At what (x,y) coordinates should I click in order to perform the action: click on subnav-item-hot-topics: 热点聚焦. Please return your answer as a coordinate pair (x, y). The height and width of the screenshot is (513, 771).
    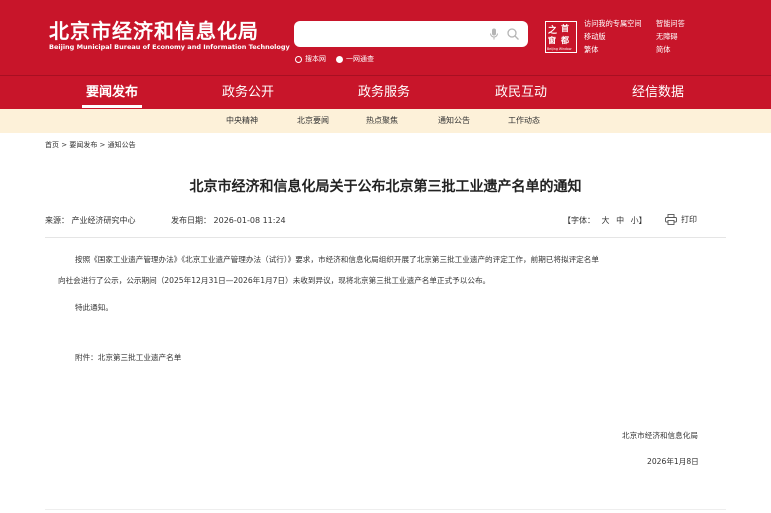
    Looking at the image, I should click on (382, 121).